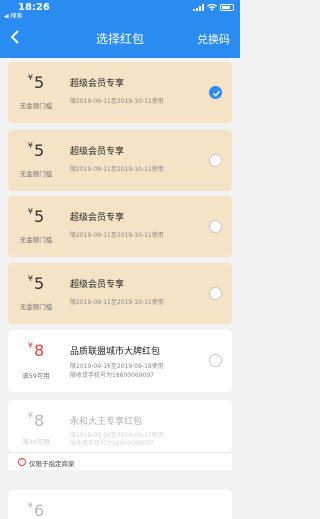 This screenshot has width=320, height=519. Describe the element at coordinates (36, 442) in the screenshot. I see `coupon-condition: 满38可用` at that location.